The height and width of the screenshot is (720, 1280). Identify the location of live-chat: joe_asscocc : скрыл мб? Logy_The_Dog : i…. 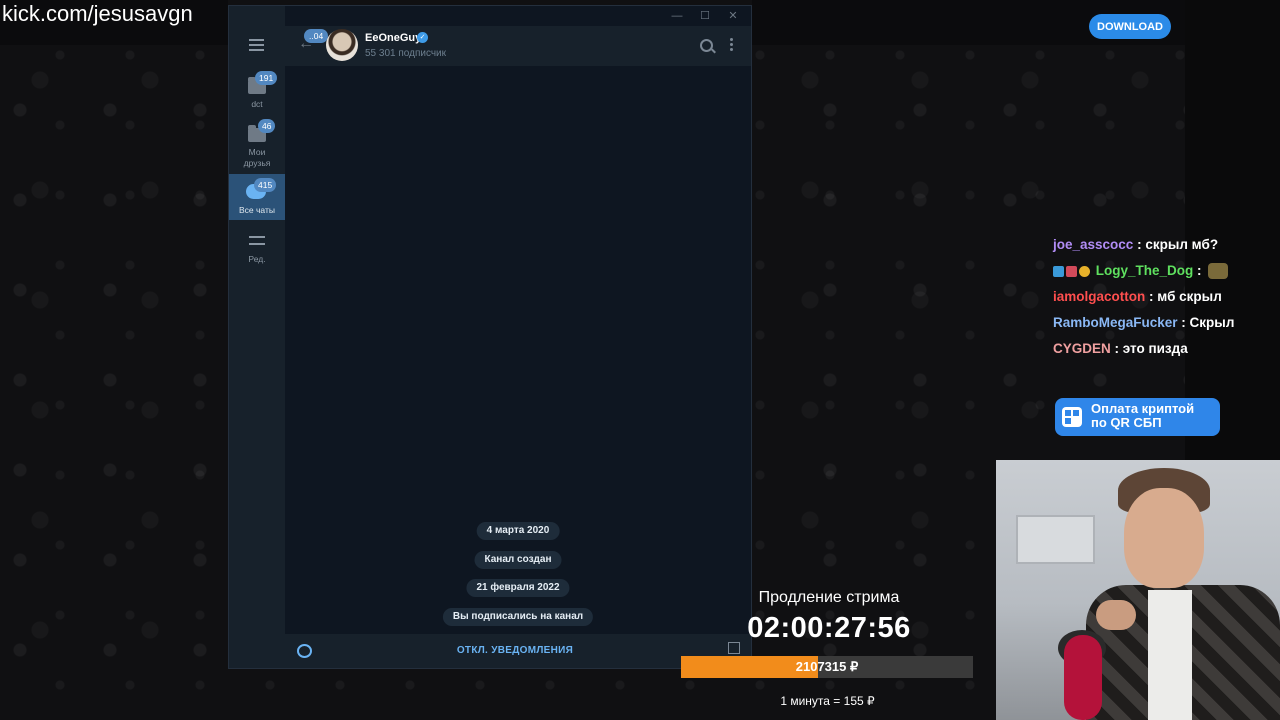
(1165, 301).